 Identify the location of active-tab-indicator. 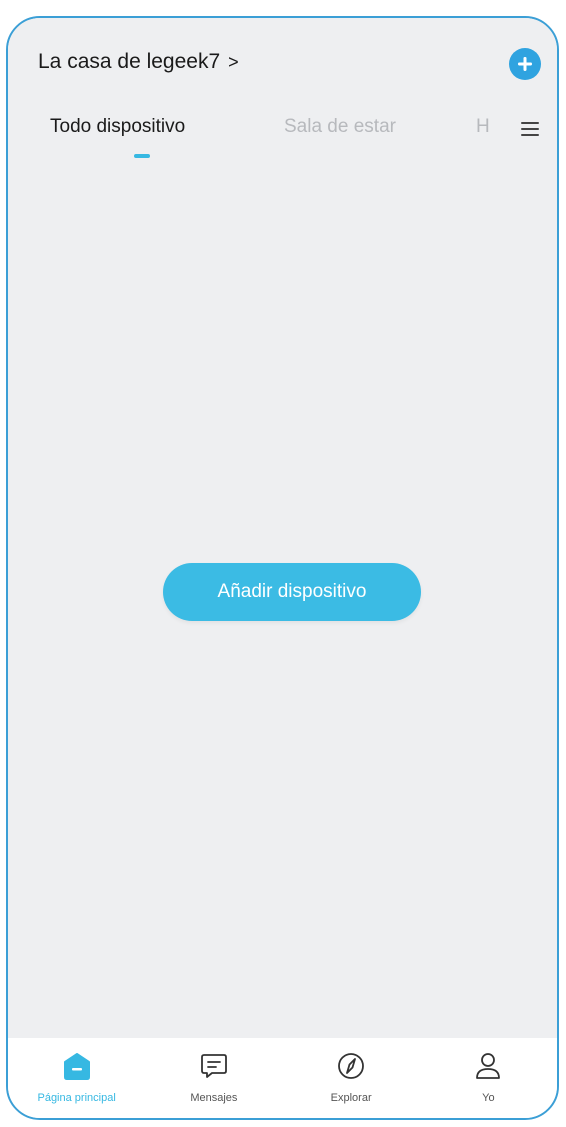
(142, 156).